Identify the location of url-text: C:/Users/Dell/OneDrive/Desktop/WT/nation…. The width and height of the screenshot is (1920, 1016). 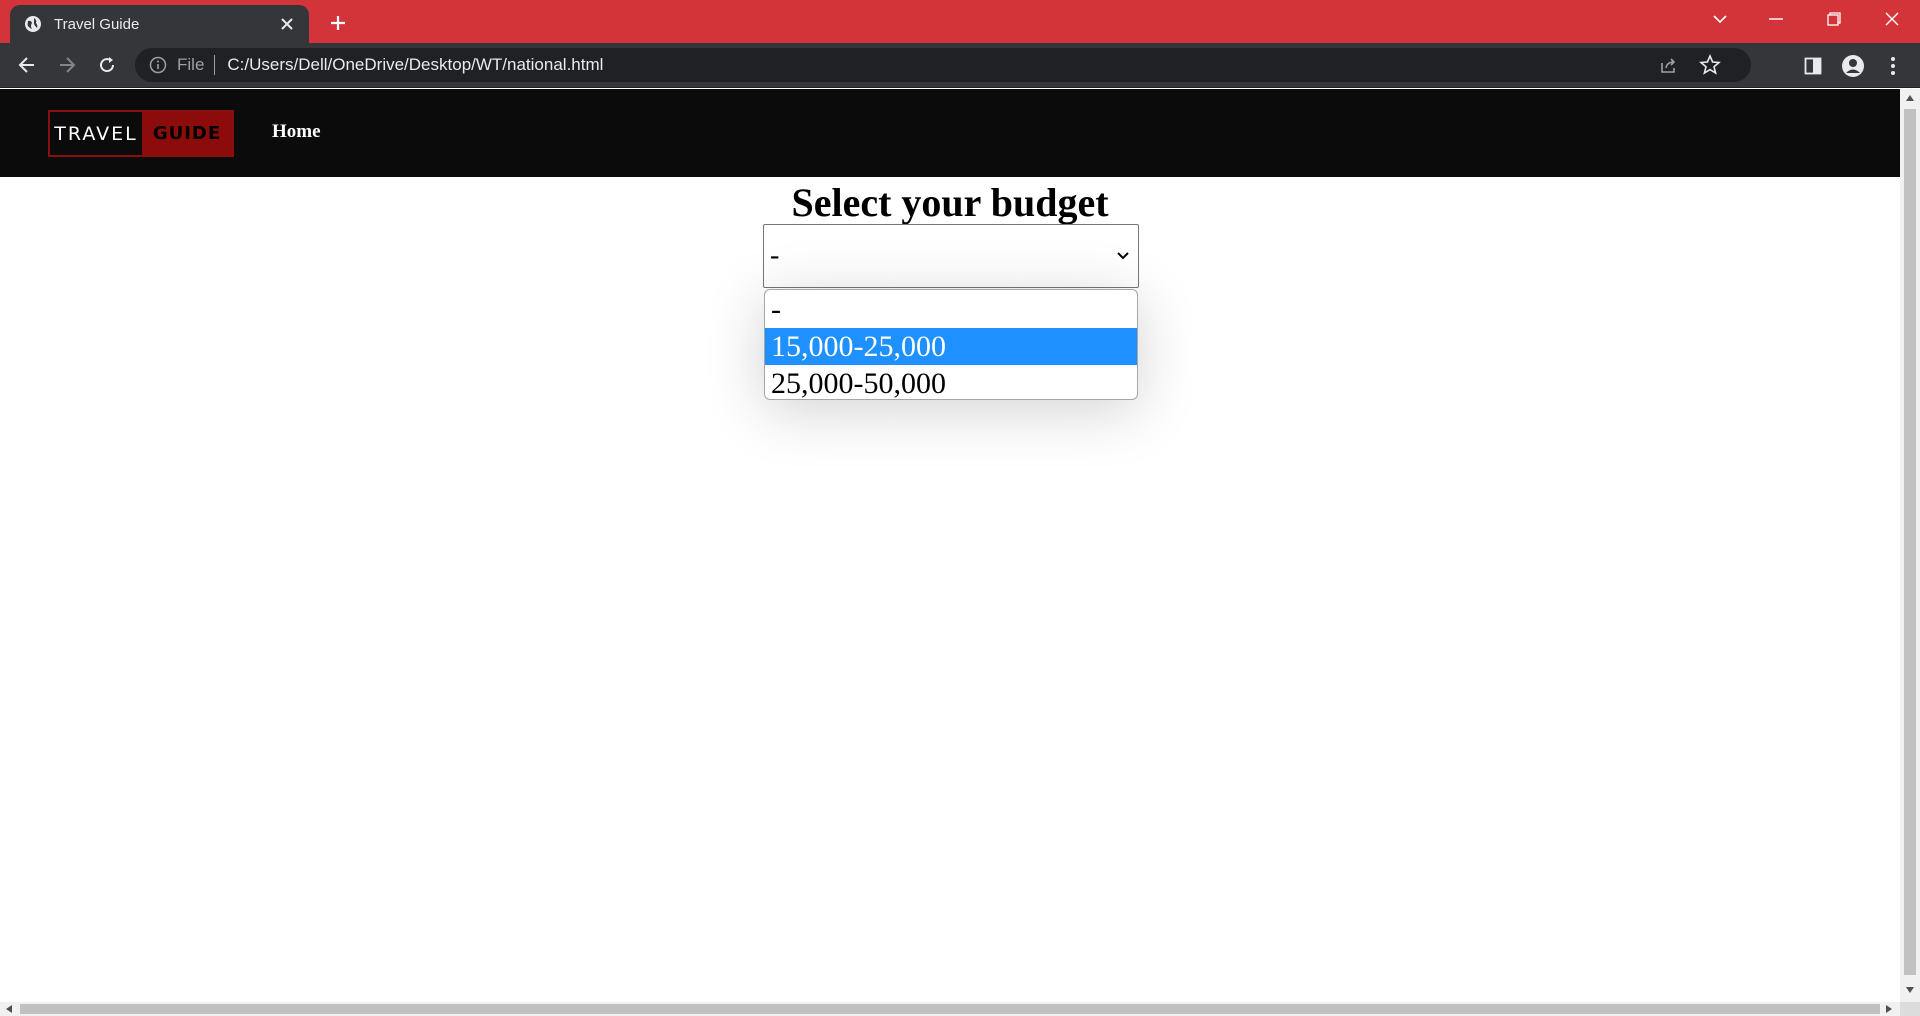
(415, 65).